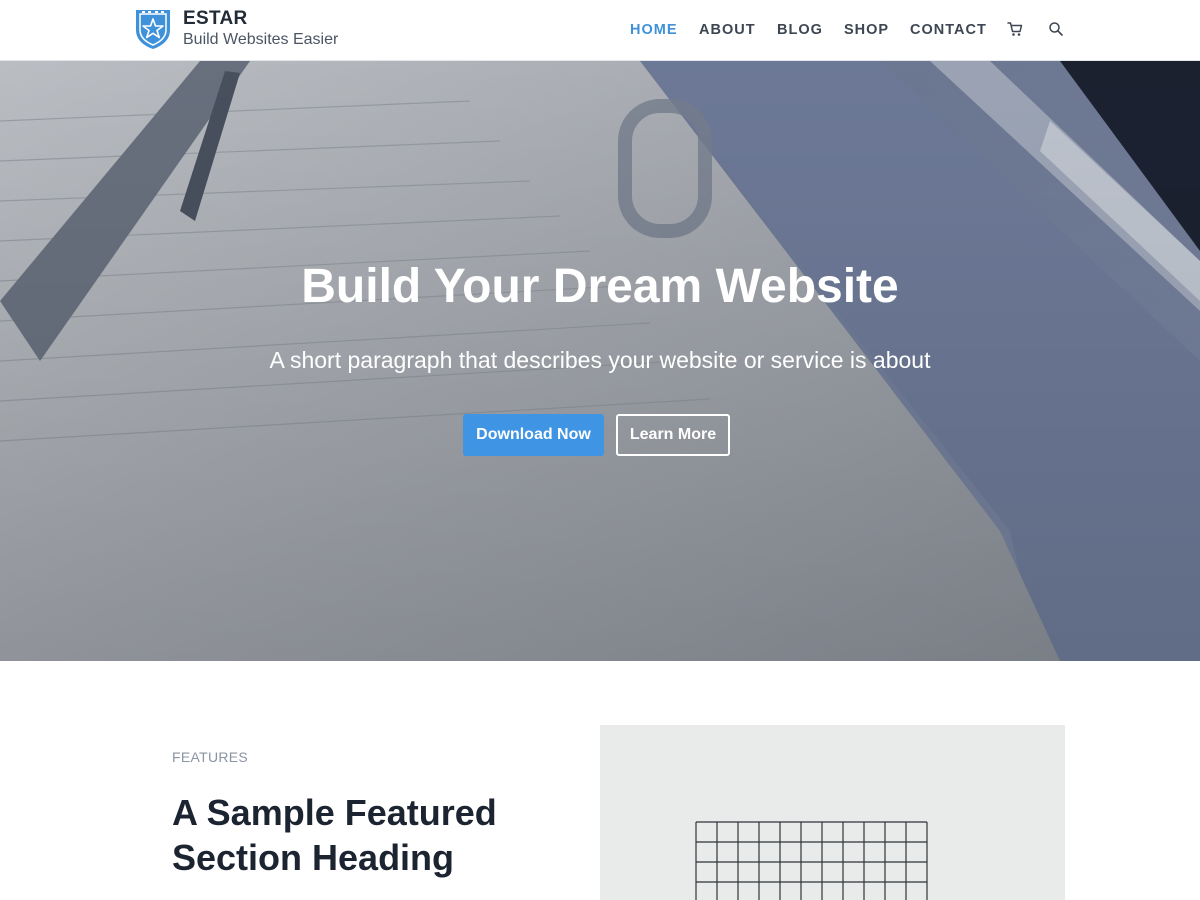 The height and width of the screenshot is (900, 1200). What do you see at coordinates (1056, 29) in the screenshot?
I see `search-icon` at bounding box center [1056, 29].